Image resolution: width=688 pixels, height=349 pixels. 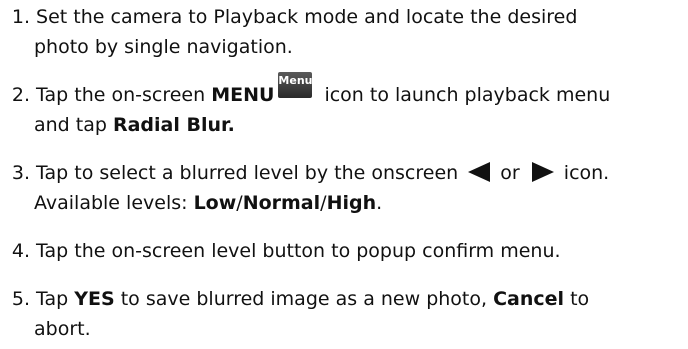 I want to click on step-text-continued: abort., so click(x=62, y=329).